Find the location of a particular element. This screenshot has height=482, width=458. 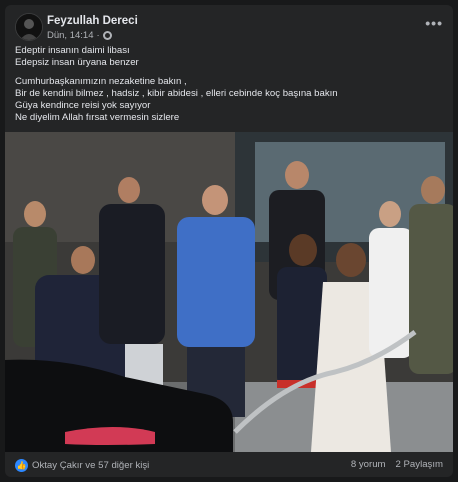

shares-count: 2 Paylaşım is located at coordinates (419, 464).